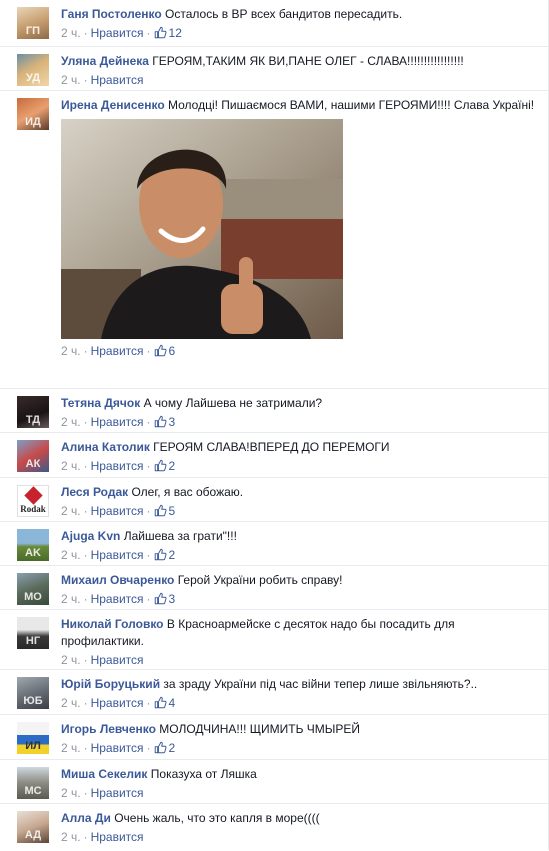  Describe the element at coordinates (117, 580) in the screenshot. I see `comment-author: Михаил Овчаренко` at that location.